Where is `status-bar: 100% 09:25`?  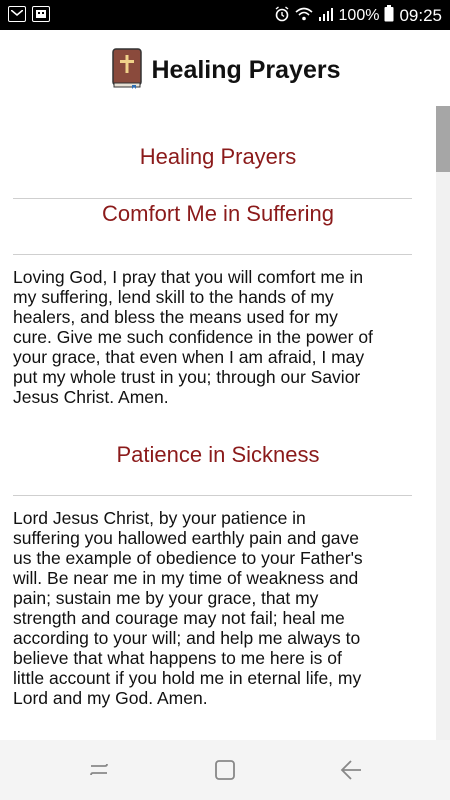 status-bar: 100% 09:25 is located at coordinates (225, 15).